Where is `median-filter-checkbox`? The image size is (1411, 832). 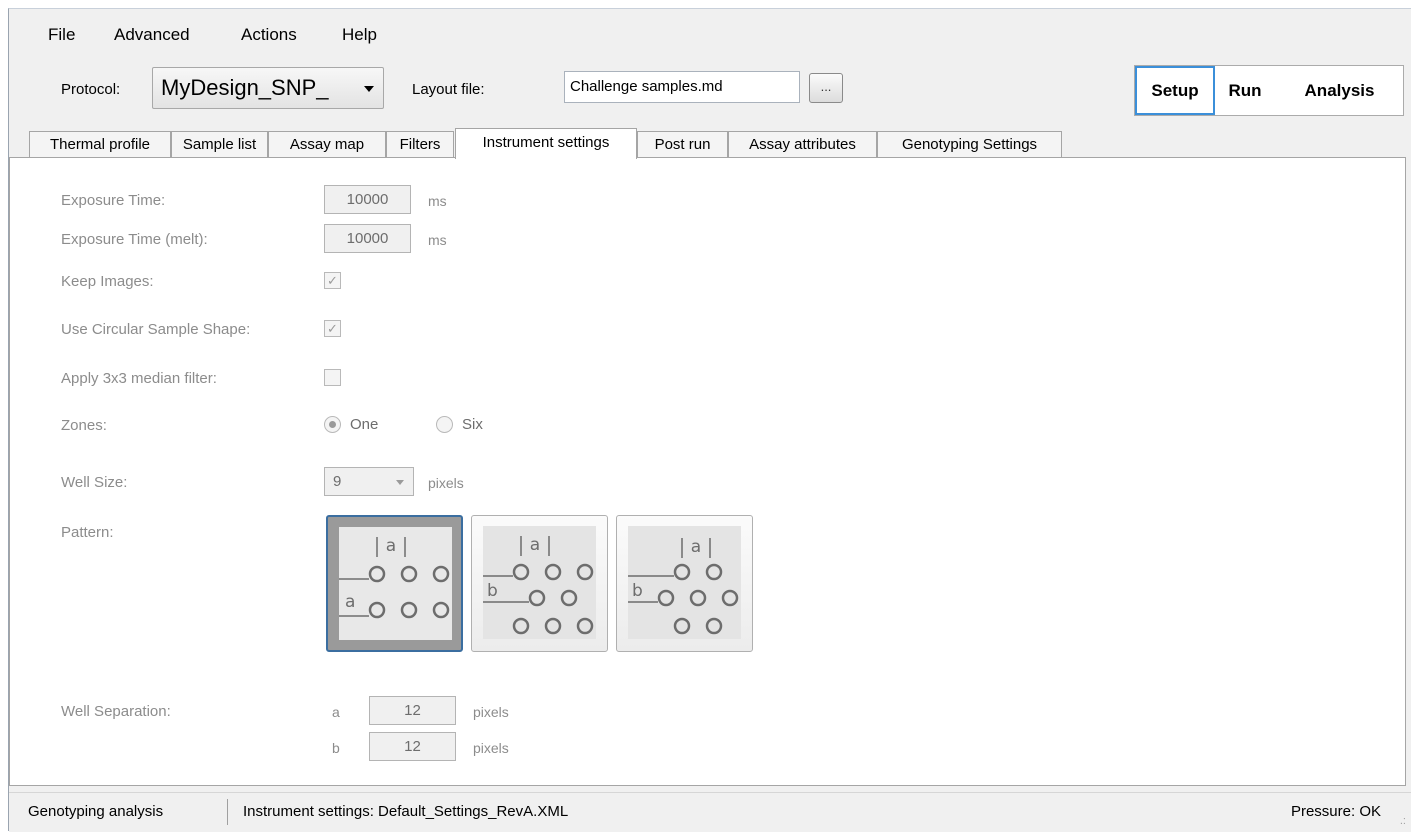
median-filter-checkbox is located at coordinates (332, 377).